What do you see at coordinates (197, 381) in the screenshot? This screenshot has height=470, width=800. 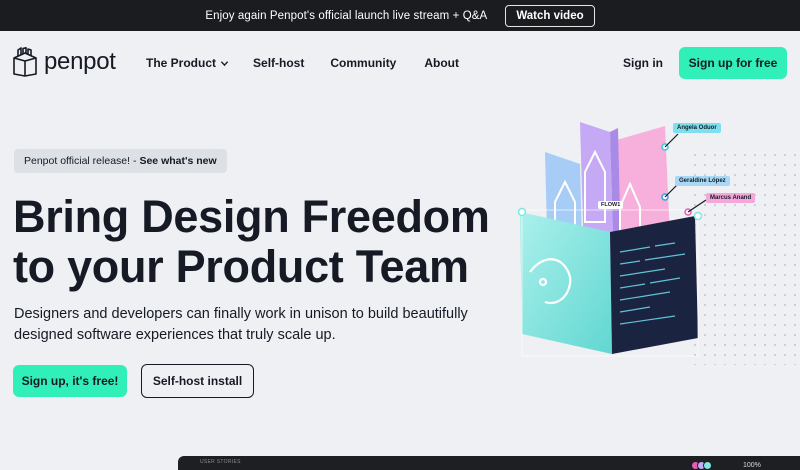 I see `self-host-install-button: Self-host install` at bounding box center [197, 381].